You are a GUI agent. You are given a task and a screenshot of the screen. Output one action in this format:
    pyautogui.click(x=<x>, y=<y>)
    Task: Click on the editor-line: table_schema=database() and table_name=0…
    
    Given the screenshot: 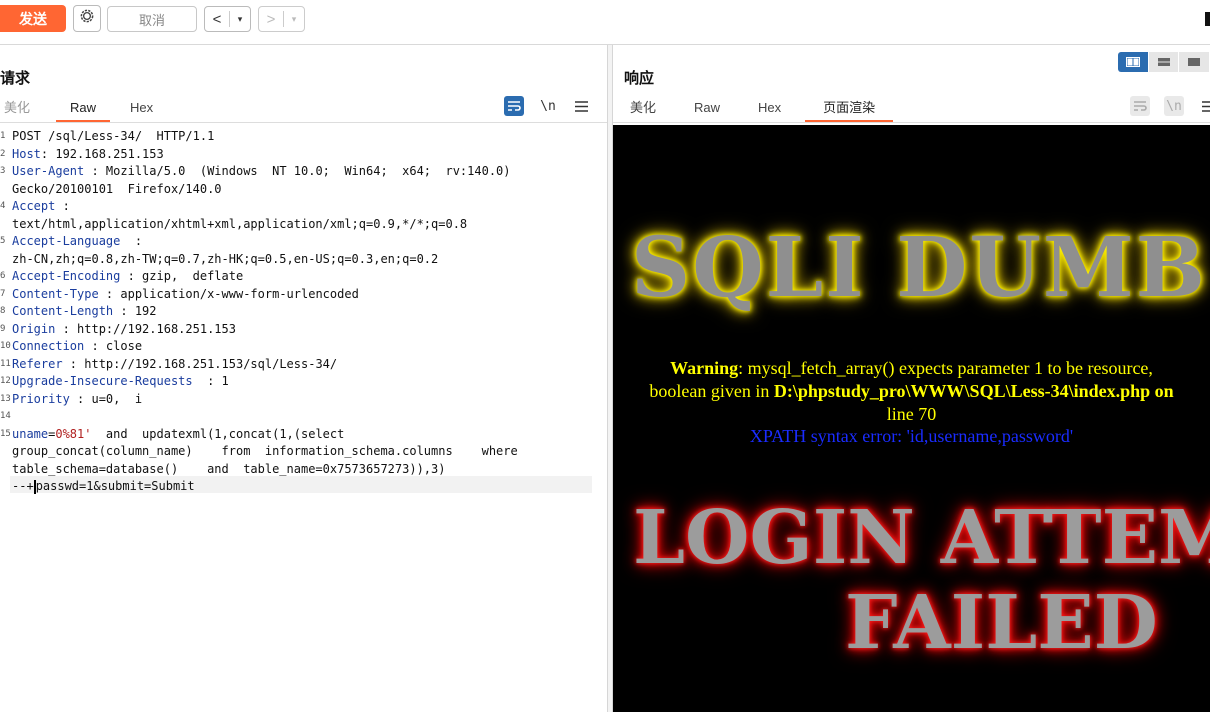 What is the action you would take?
    pyautogui.click(x=300, y=469)
    